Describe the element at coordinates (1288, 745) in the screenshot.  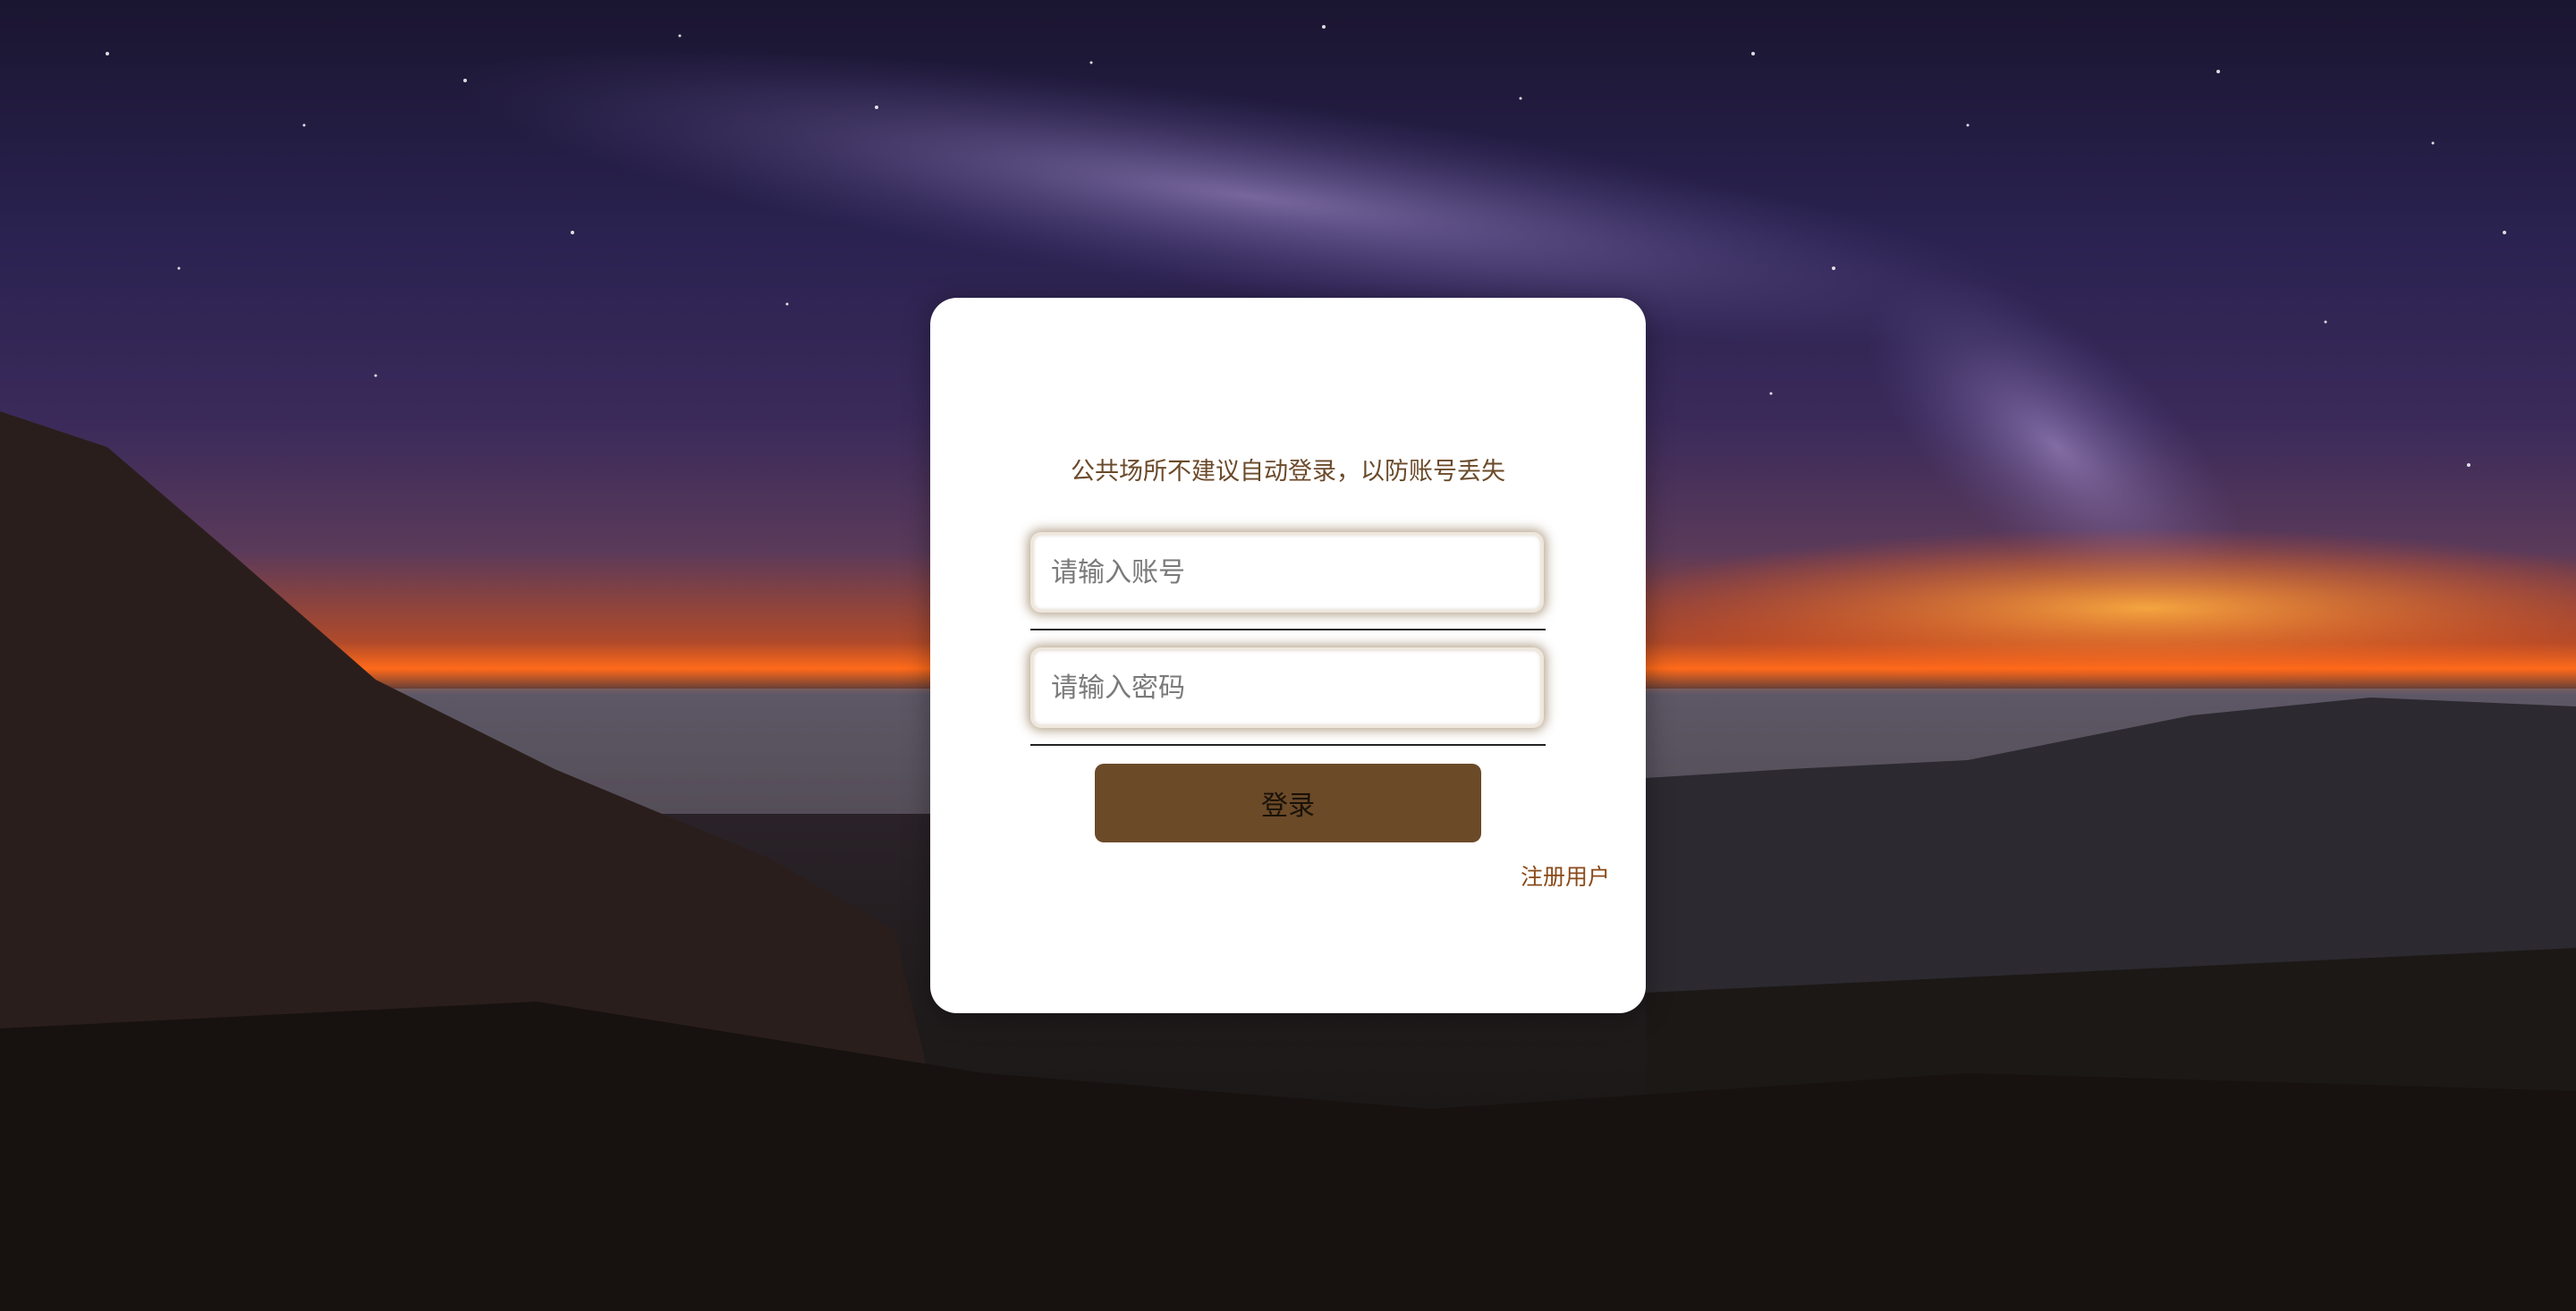
I see `password-underline` at that location.